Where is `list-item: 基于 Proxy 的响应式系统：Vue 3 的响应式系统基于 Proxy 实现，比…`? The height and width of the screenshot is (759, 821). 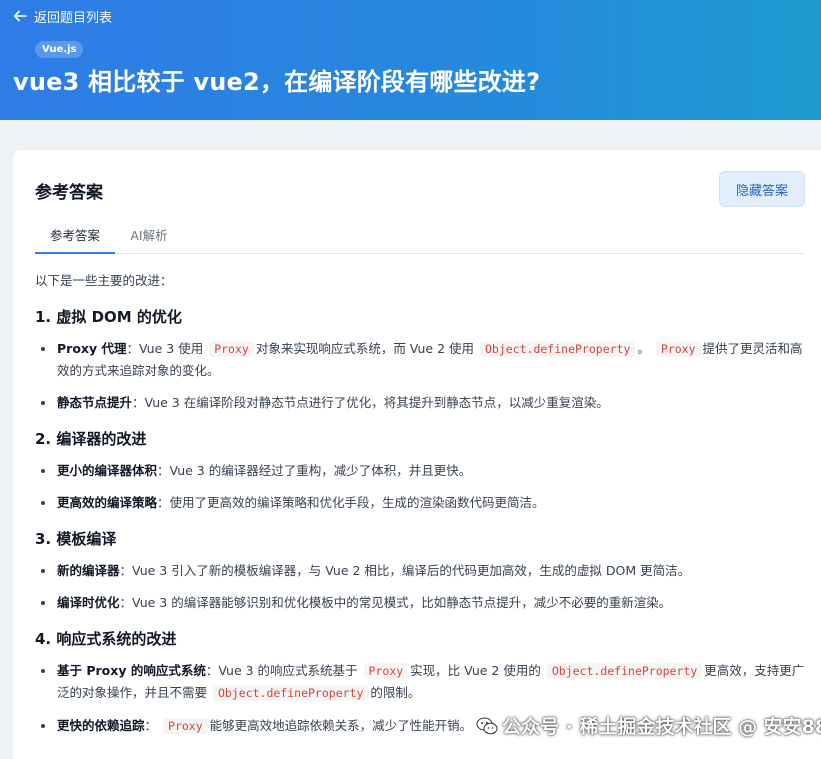 list-item: 基于 Proxy 的响应式系统：Vue 3 的响应式系统基于 Proxy 实现，比… is located at coordinates (422, 682).